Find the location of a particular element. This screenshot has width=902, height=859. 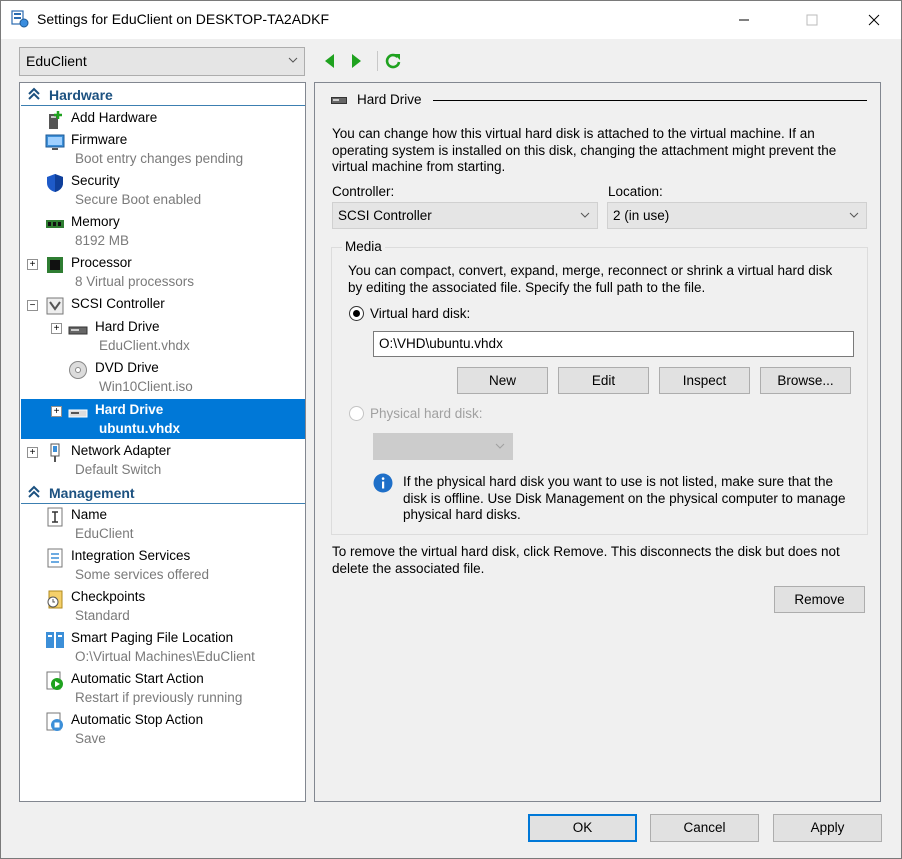

vhd-path-value: O:\VHD\ubuntu.vhdx is located at coordinates (441, 343).